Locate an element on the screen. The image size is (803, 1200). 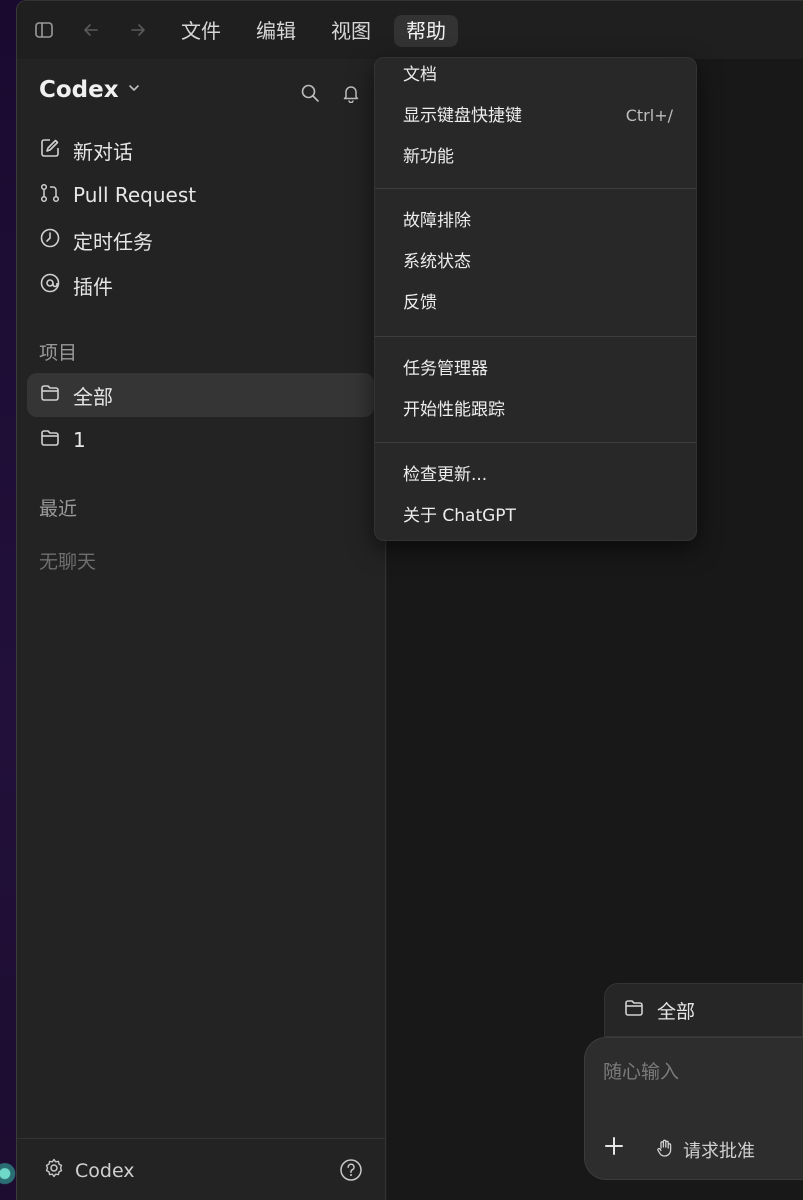
nav-label: 插件 is located at coordinates (93, 286).